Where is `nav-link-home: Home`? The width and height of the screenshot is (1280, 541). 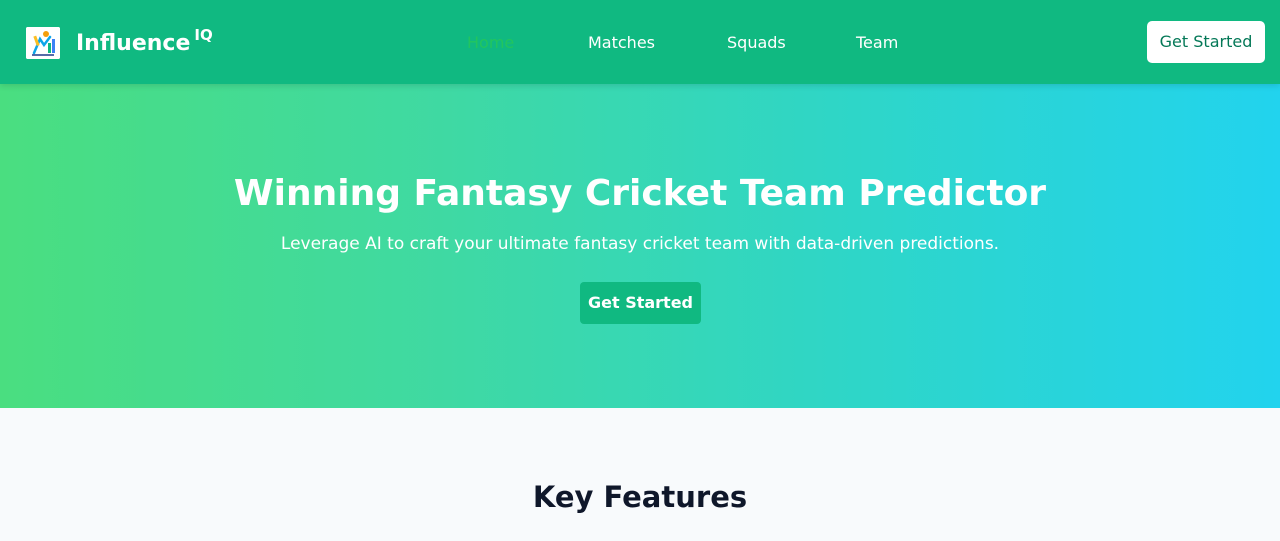 nav-link-home: Home is located at coordinates (490, 43).